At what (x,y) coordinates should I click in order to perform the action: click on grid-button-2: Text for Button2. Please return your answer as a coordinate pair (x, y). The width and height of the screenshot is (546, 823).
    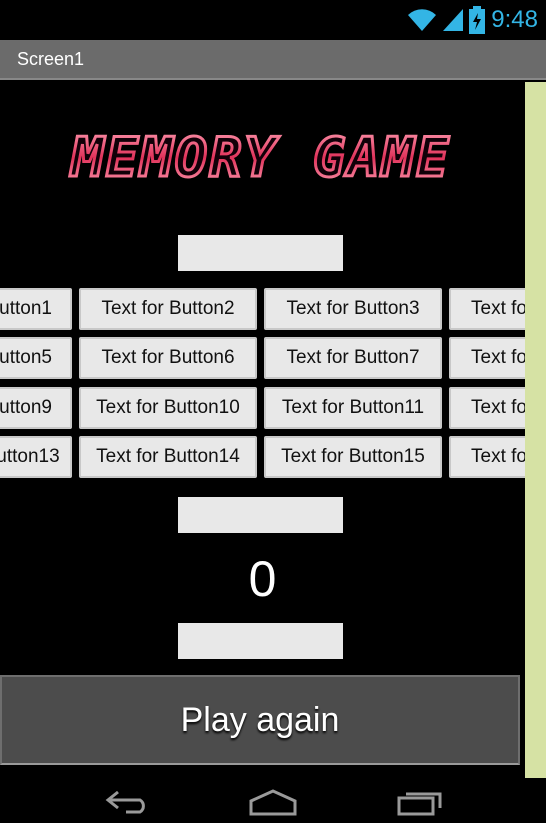
    Looking at the image, I should click on (168, 309).